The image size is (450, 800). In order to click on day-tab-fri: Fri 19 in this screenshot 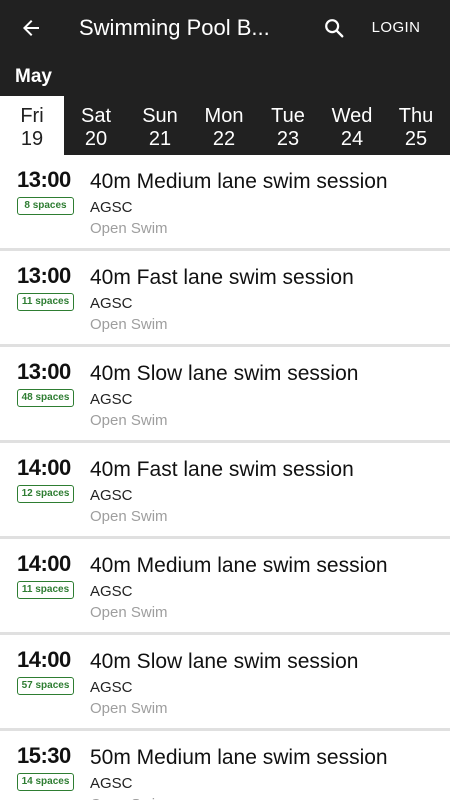, I will do `click(32, 125)`.